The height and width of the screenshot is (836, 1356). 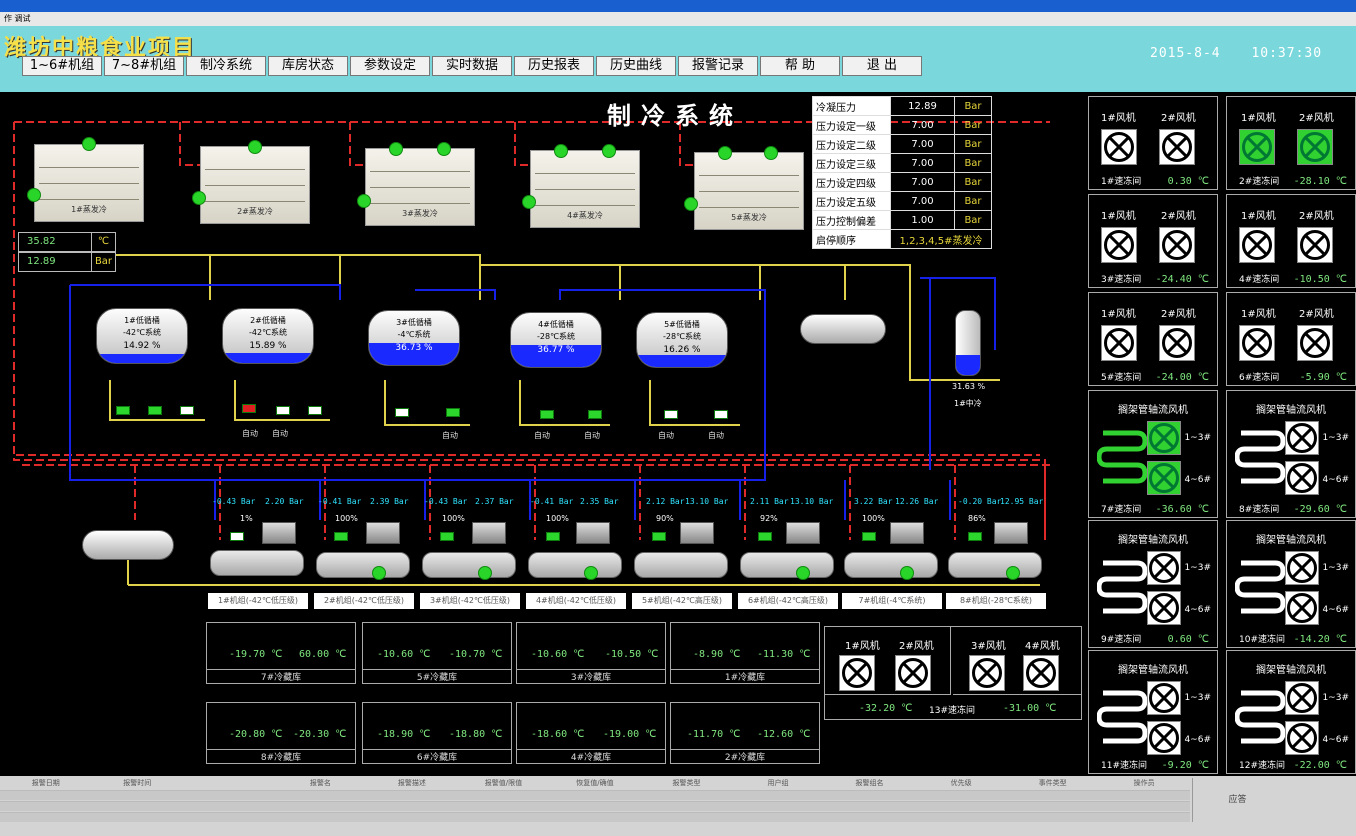 I want to click on acknowledge-button: 应答, so click(x=1237, y=800).